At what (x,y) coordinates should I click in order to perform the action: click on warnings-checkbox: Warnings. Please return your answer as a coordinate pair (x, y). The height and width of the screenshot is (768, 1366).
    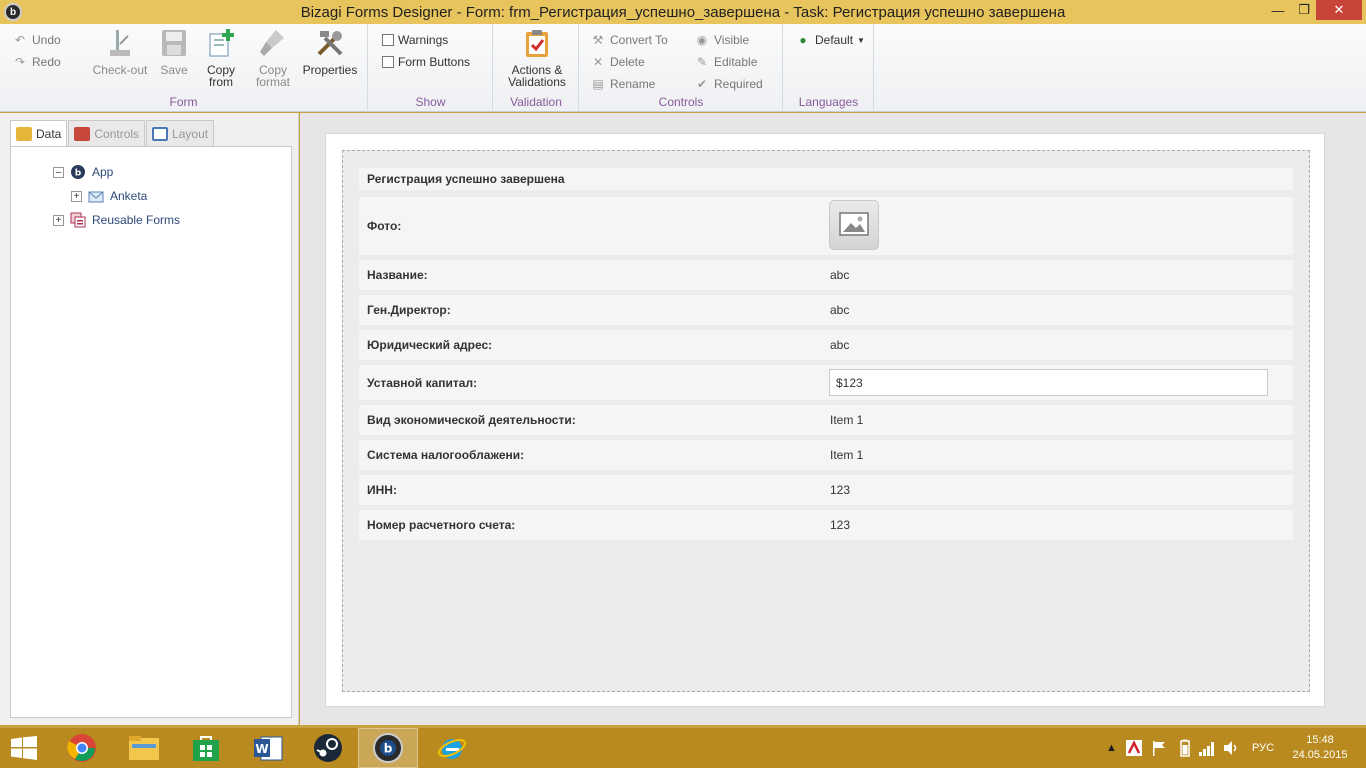
    Looking at the image, I should click on (415, 40).